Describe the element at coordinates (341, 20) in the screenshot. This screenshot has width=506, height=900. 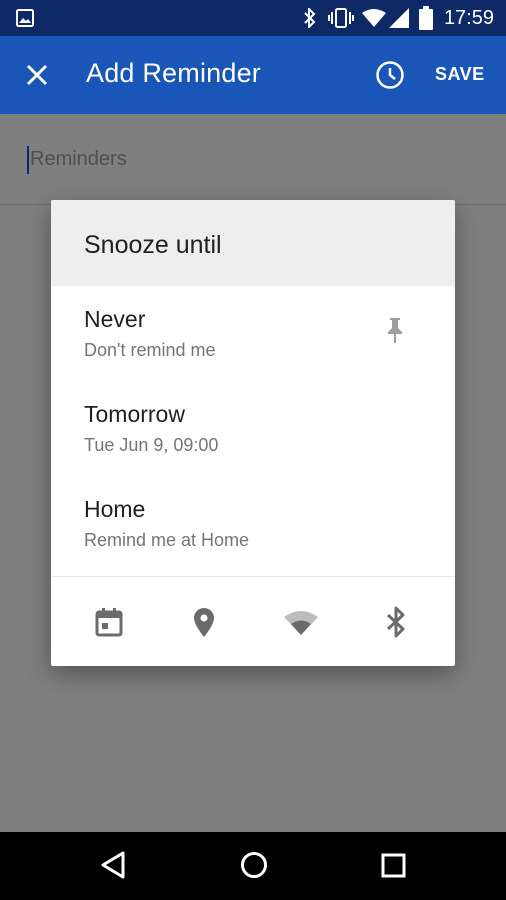
I see `vibrate-icon` at that location.